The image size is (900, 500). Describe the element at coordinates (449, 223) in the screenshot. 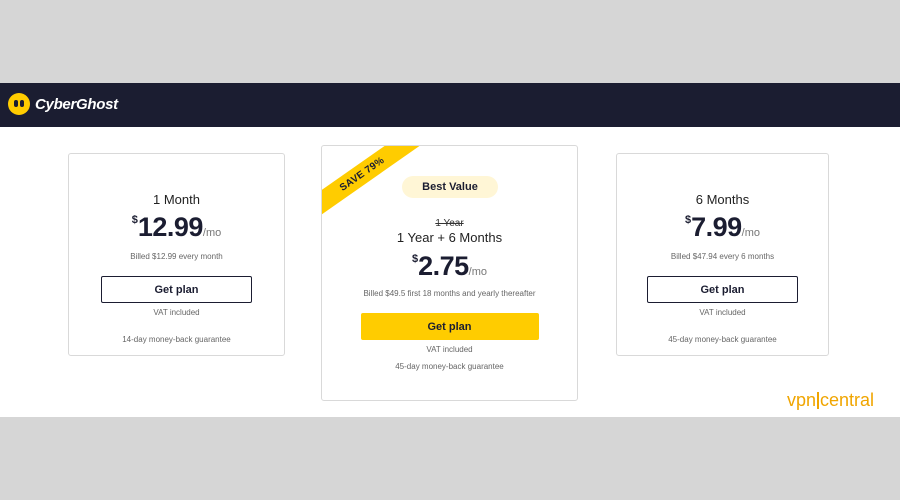

I see `old-term: 1 Year` at that location.